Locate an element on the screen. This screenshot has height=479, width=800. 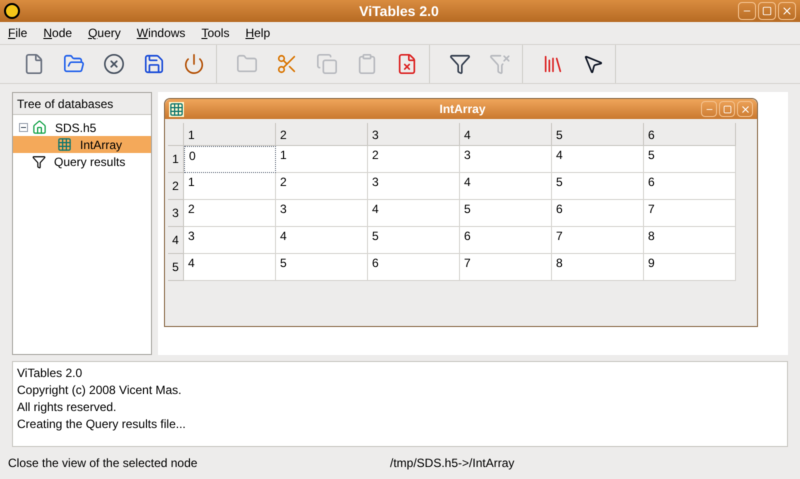
menu-item: Help is located at coordinates (257, 33).